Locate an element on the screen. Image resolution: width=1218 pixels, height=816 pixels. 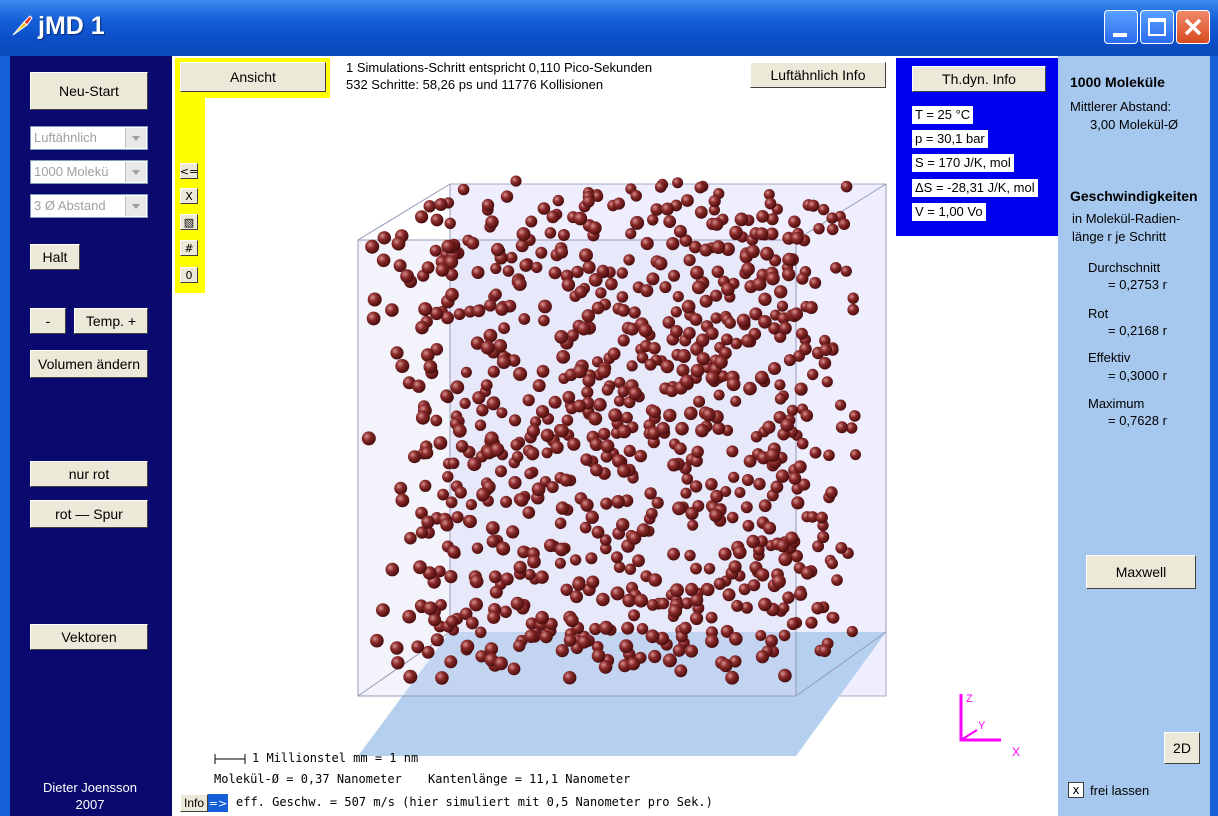
molecules-select: 1000 Molekü is located at coordinates (89, 172).